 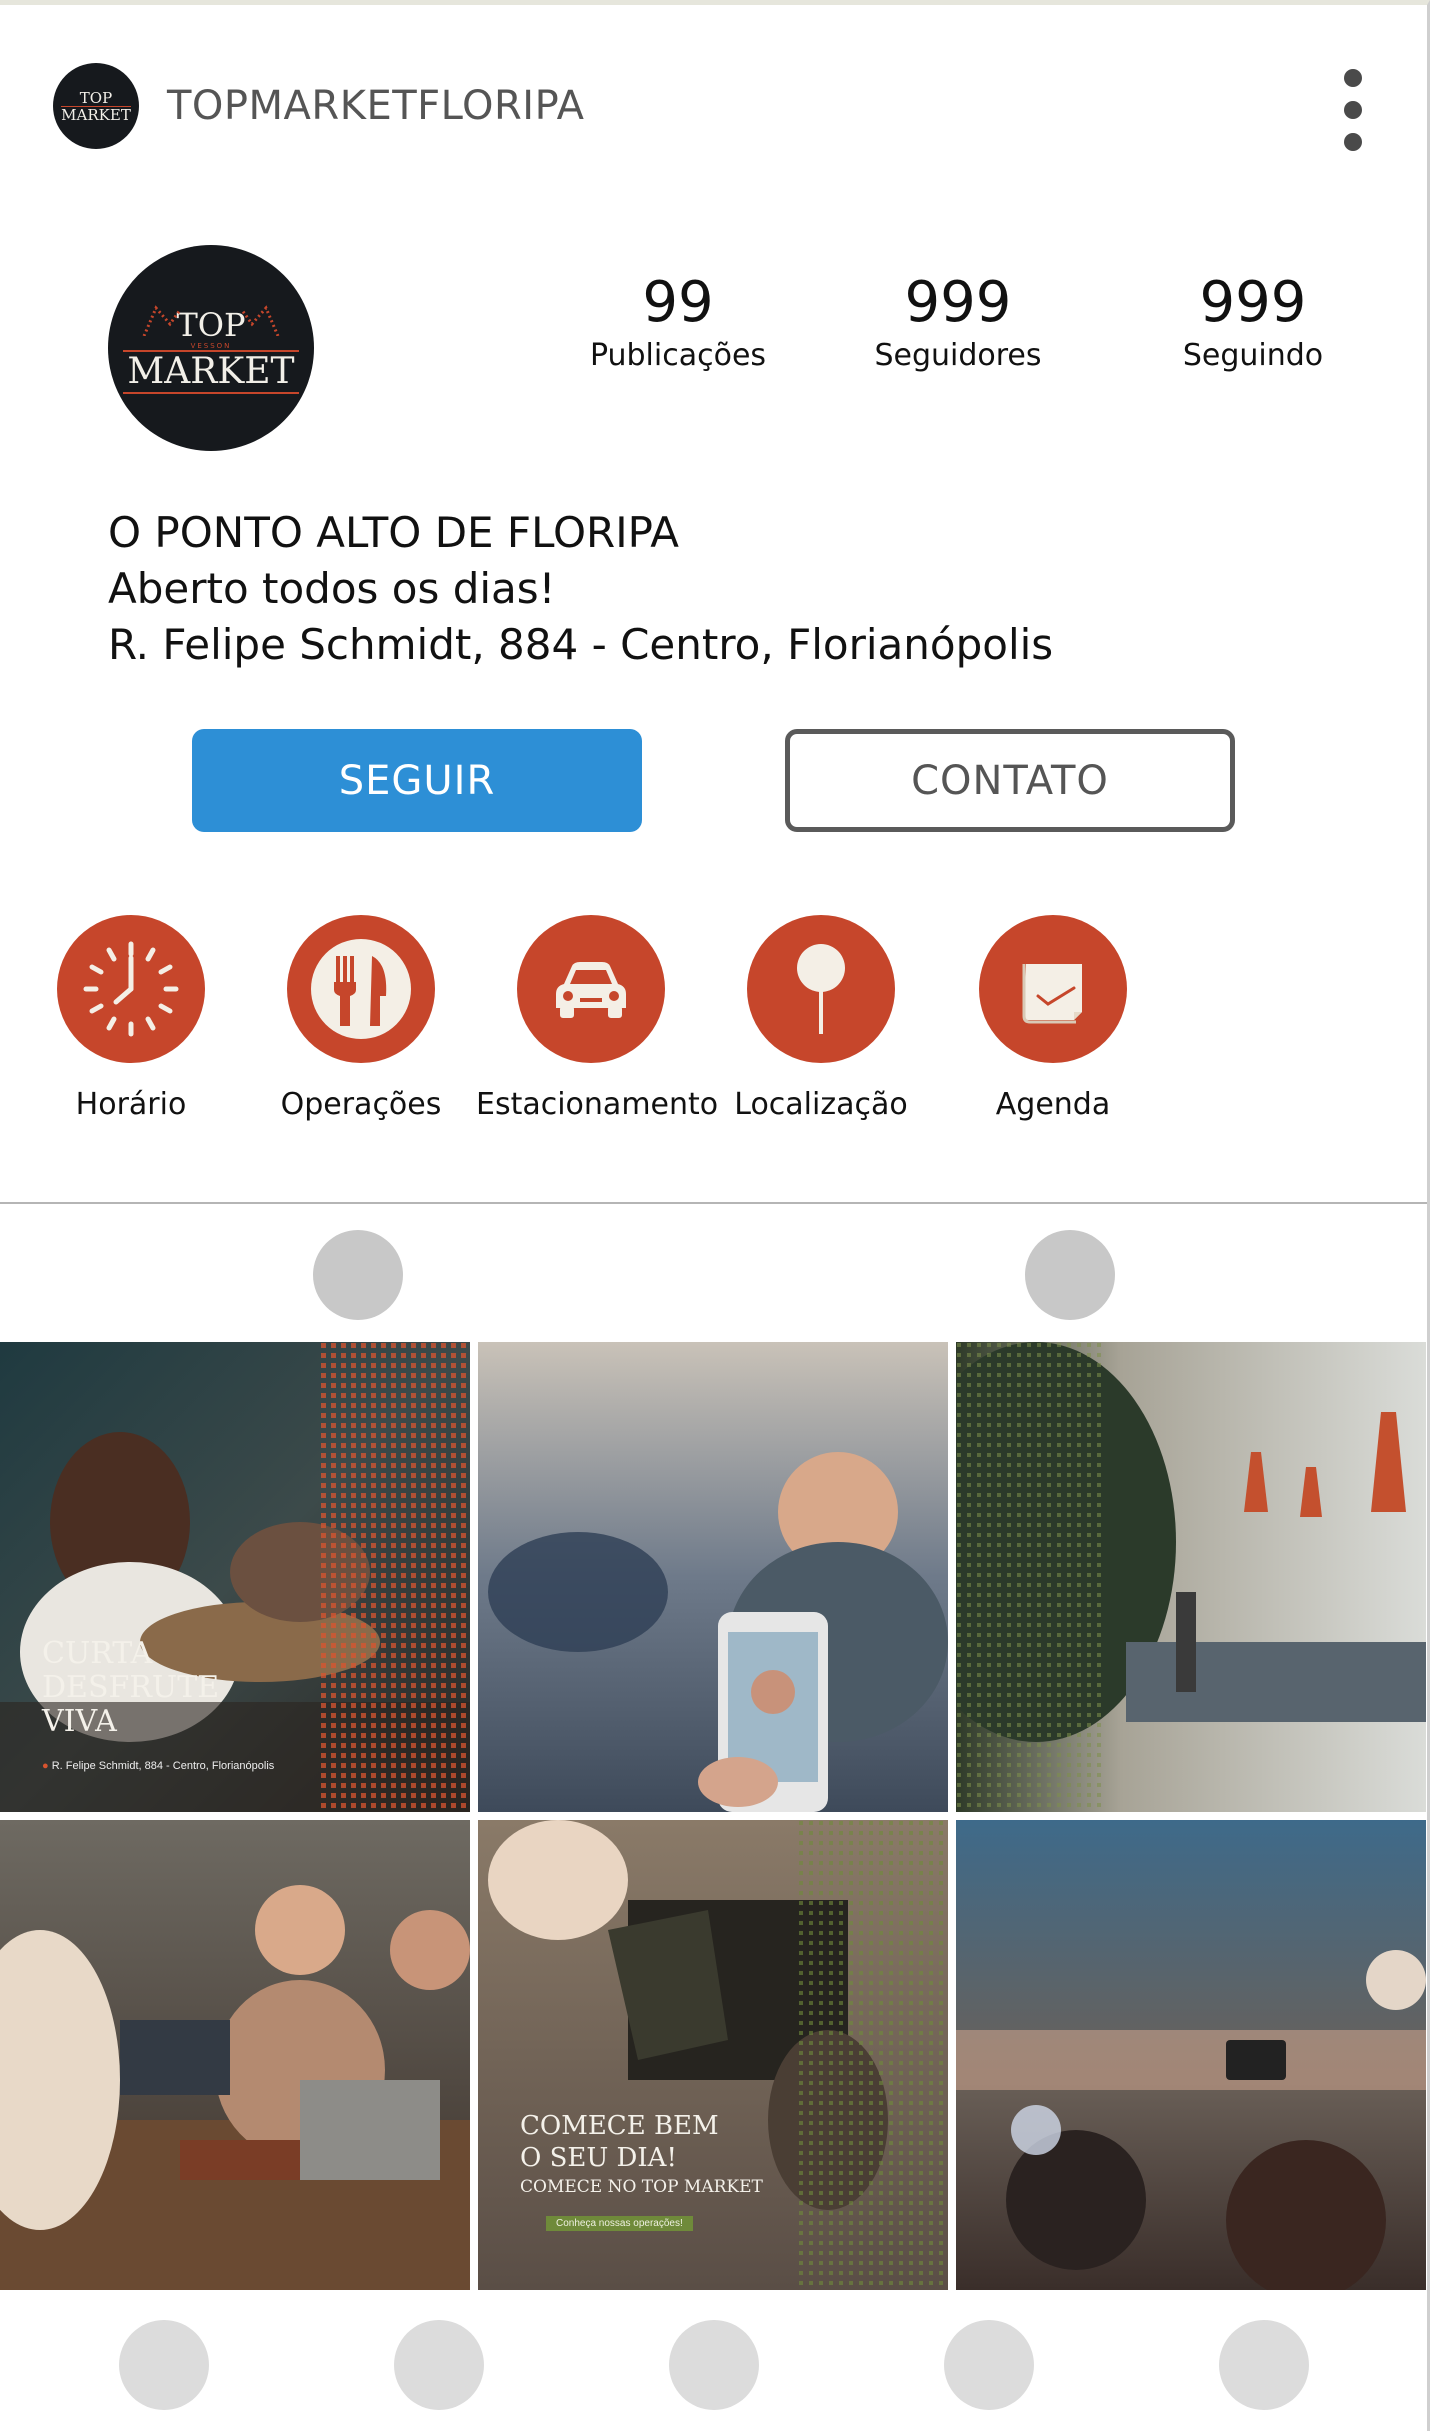 What do you see at coordinates (619, 2223) in the screenshot?
I see `post5-cta-button: Conheça nossas operações!` at bounding box center [619, 2223].